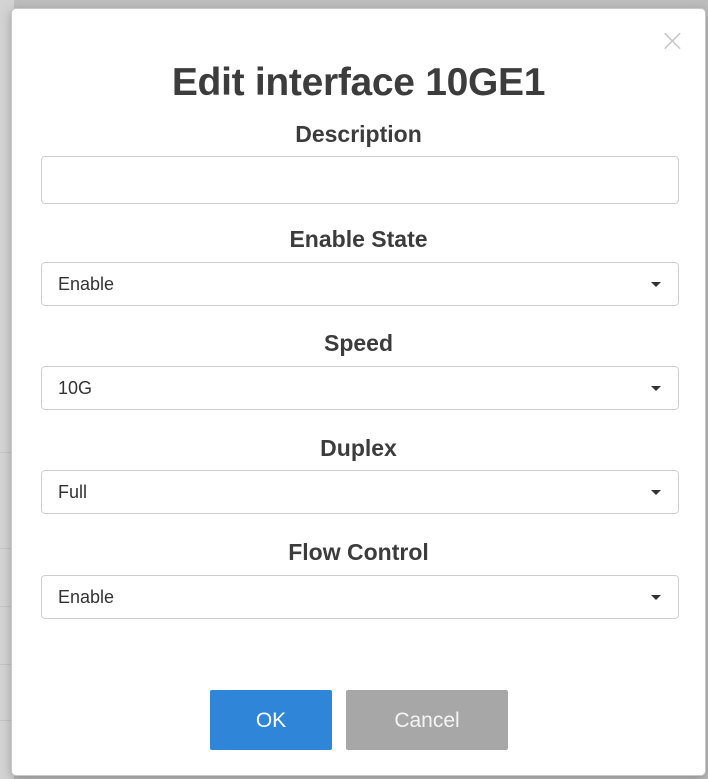  I want to click on close-icon: ×, so click(672, 40).